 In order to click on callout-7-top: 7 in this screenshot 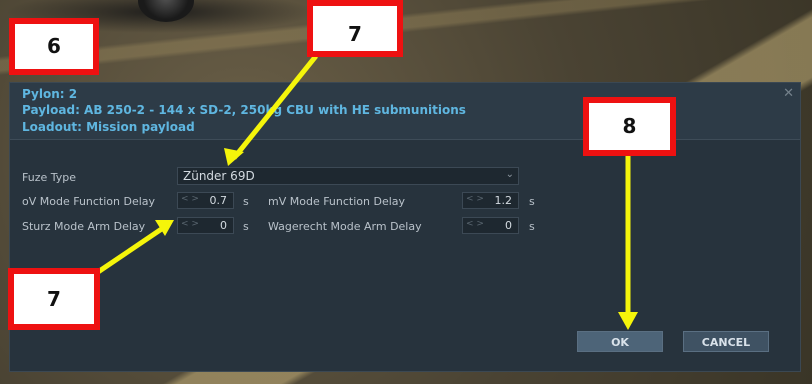, I will do `click(355, 28)`.